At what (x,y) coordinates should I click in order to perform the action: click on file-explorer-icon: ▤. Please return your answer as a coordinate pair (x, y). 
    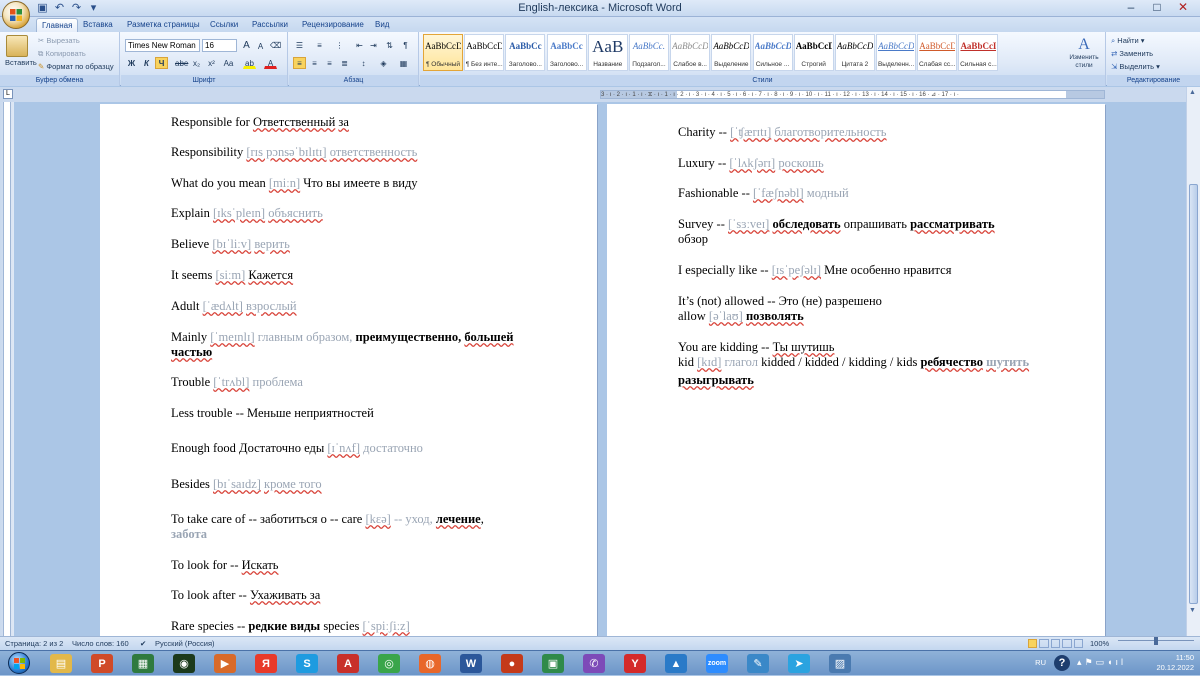
    Looking at the image, I should click on (61, 663).